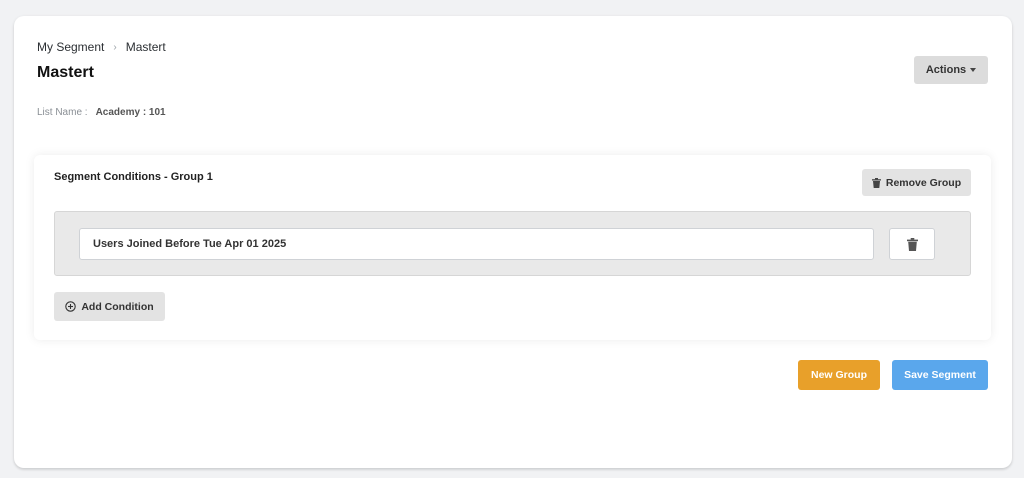 This screenshot has width=1024, height=478. Describe the element at coordinates (145, 47) in the screenshot. I see `breadcrumb-item-current: Mastert` at that location.